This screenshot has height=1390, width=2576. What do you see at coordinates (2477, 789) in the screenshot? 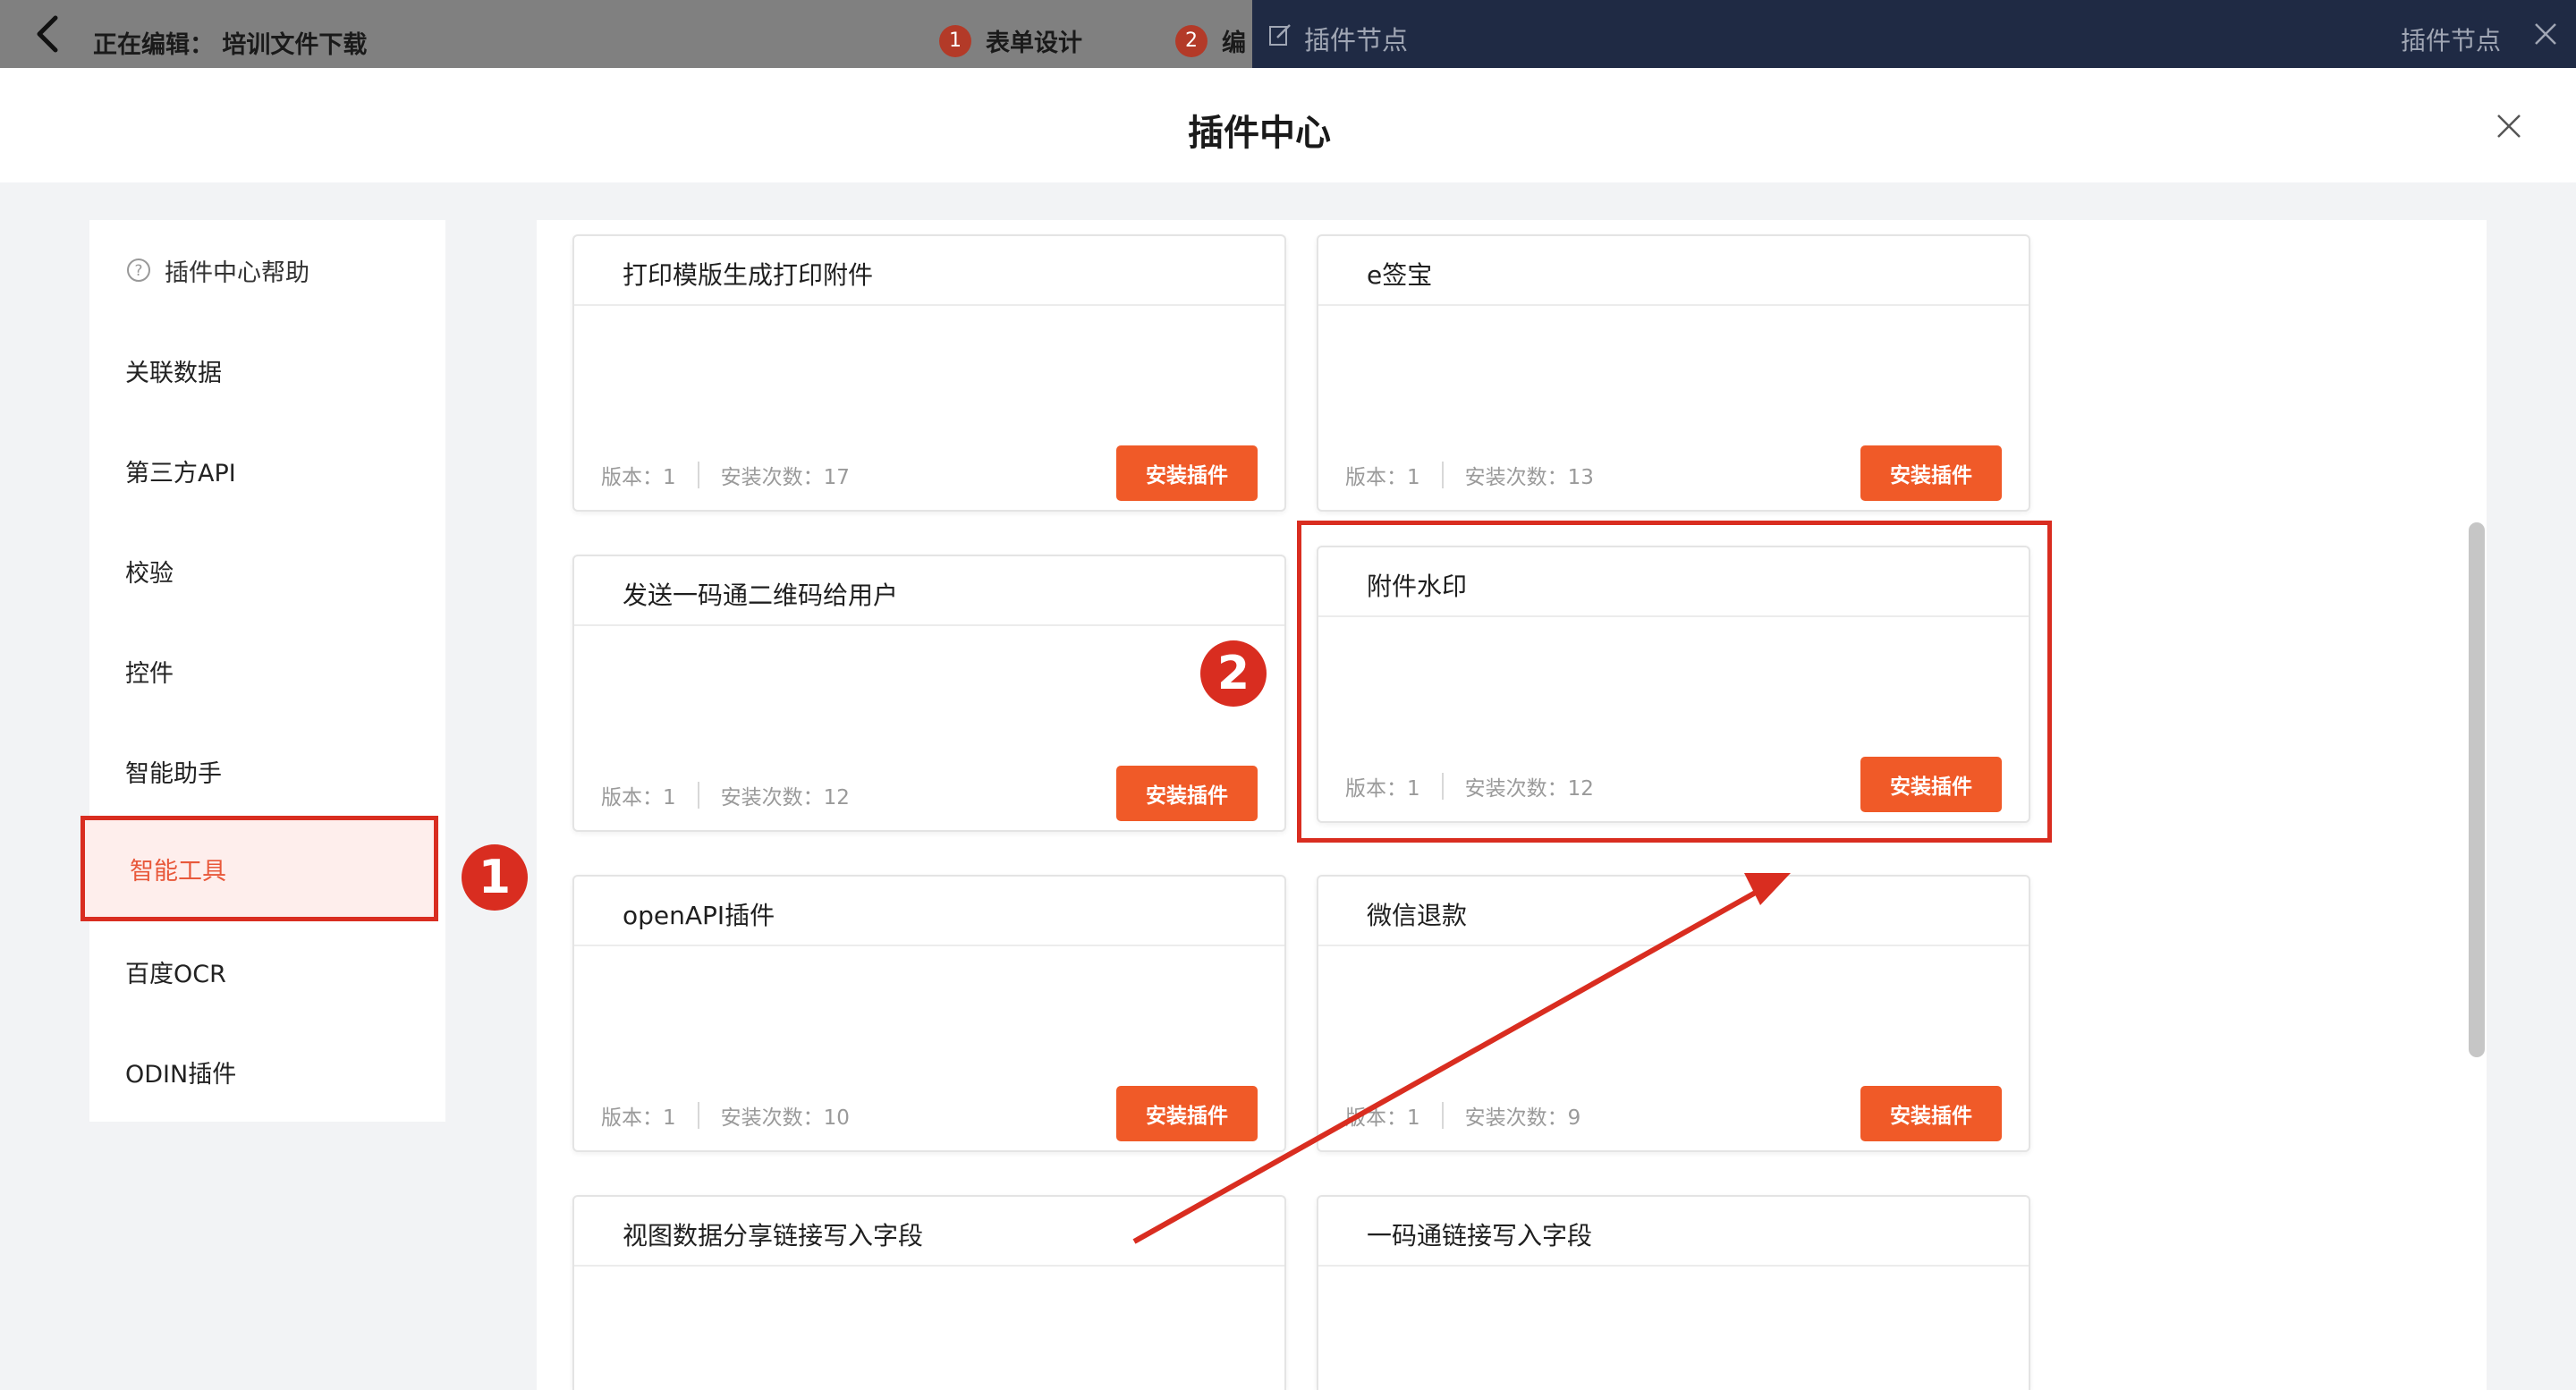
I see `content-scrollbar` at bounding box center [2477, 789].